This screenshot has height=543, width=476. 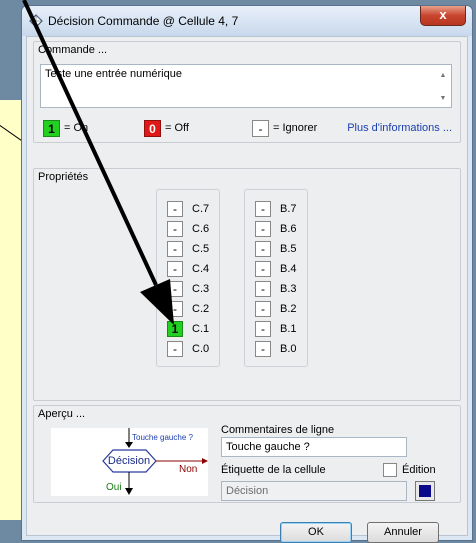 I want to click on c-bit-row: - C.2, so click(x=188, y=309).